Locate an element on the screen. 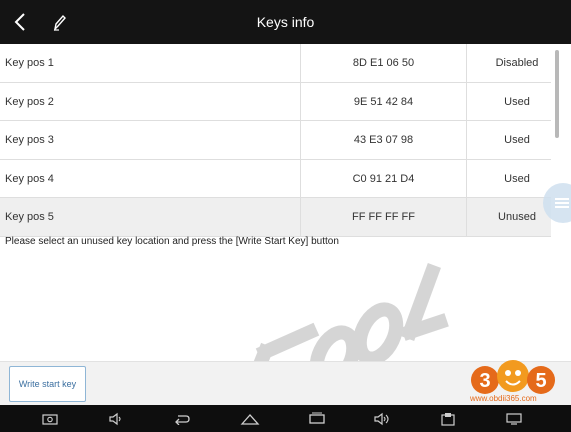 The image size is (571, 432). screenshot-button is located at coordinates (50, 418).